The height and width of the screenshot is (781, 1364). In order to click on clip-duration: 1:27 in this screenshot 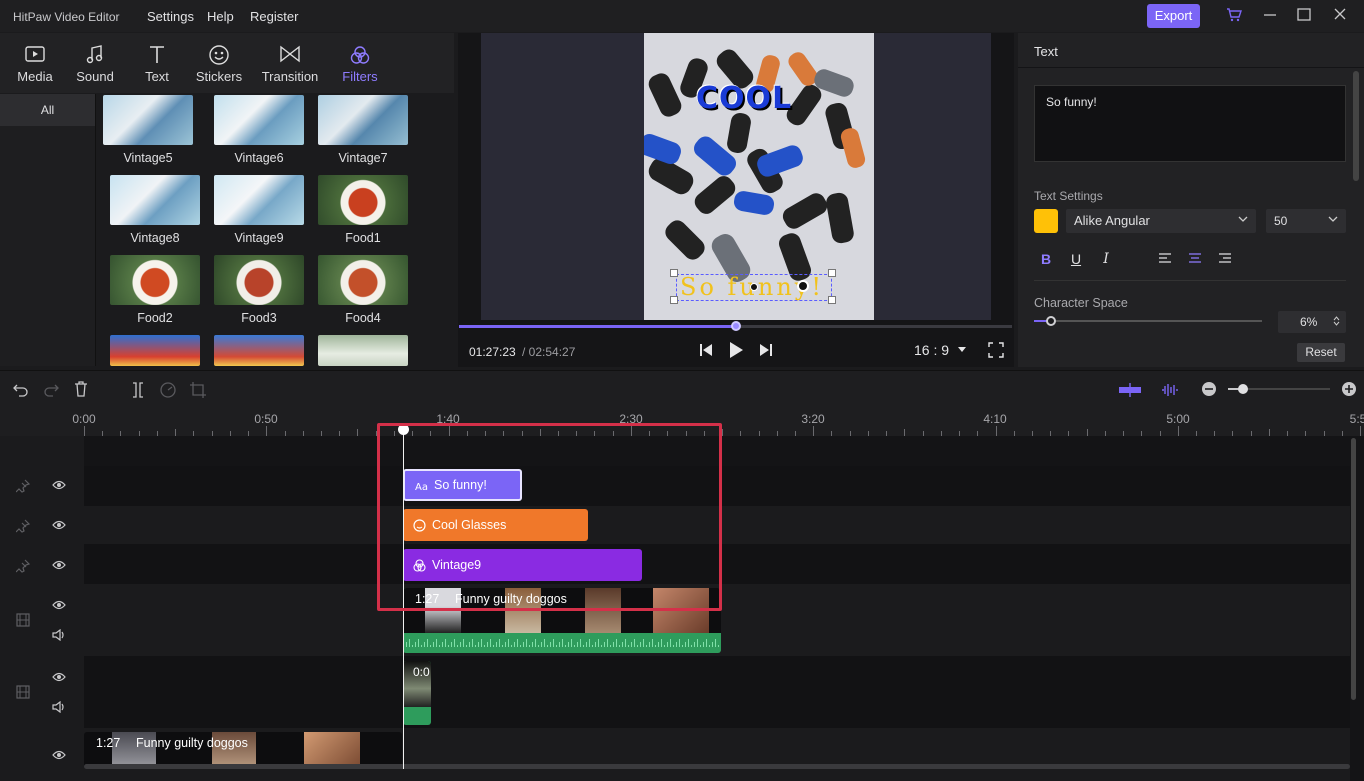, I will do `click(108, 743)`.